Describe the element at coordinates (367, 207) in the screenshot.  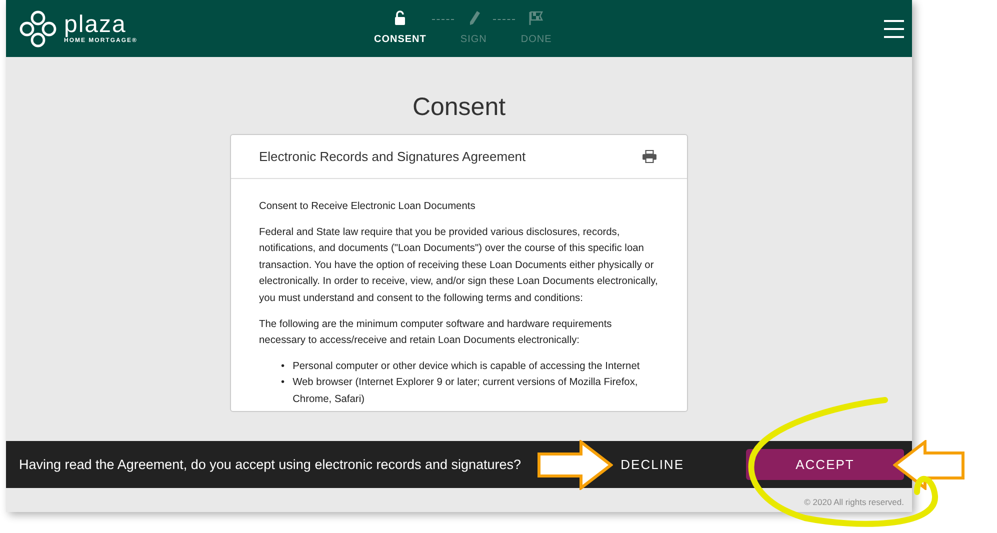
I see `section-heading: Consent to Receive Electronic Loan Documents` at that location.